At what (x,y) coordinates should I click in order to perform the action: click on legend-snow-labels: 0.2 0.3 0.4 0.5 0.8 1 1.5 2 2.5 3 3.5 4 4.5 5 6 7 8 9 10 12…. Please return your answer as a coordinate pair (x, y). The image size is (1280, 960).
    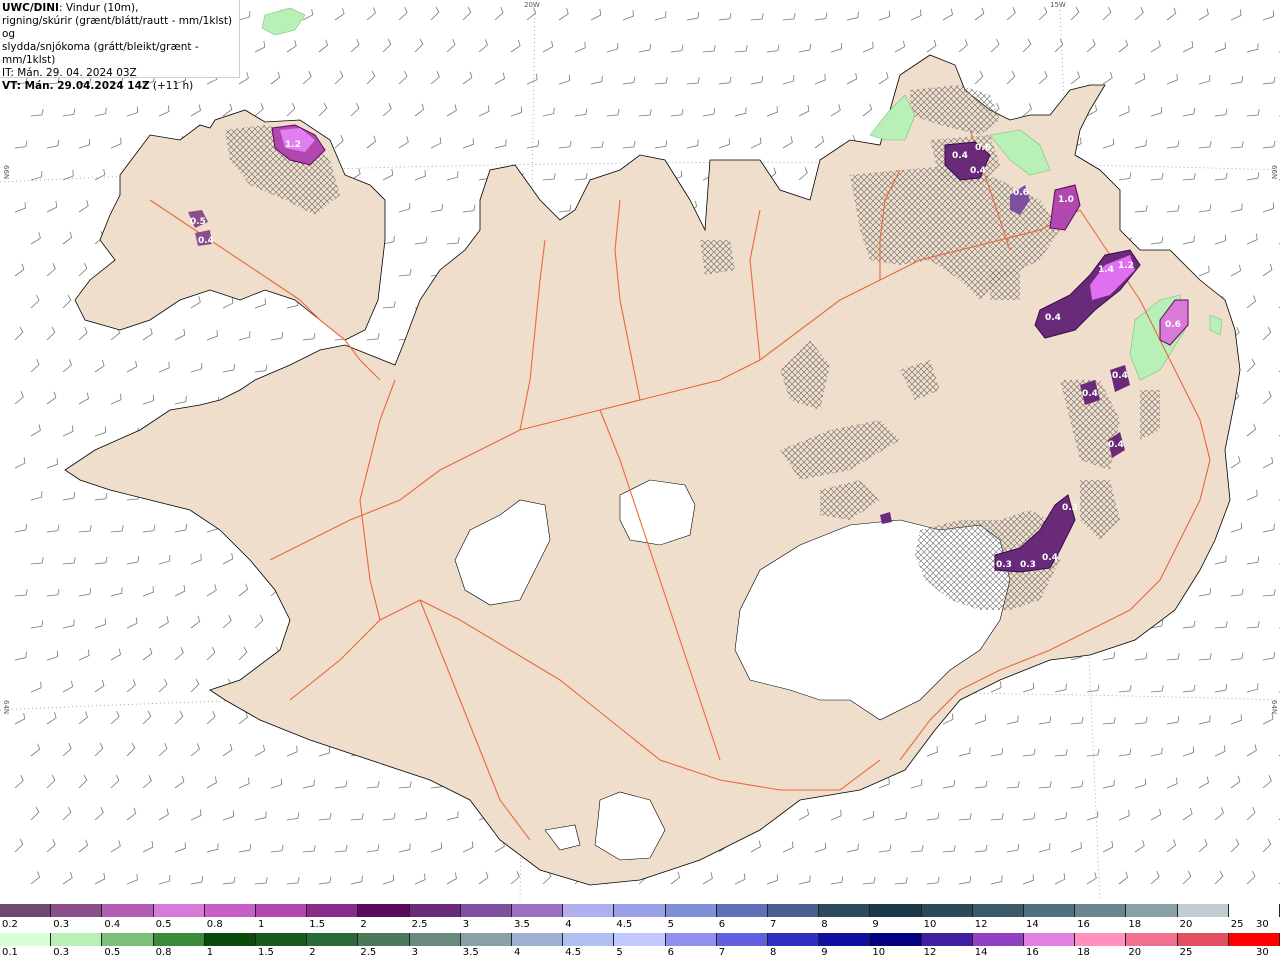
    Looking at the image, I should click on (640, 925).